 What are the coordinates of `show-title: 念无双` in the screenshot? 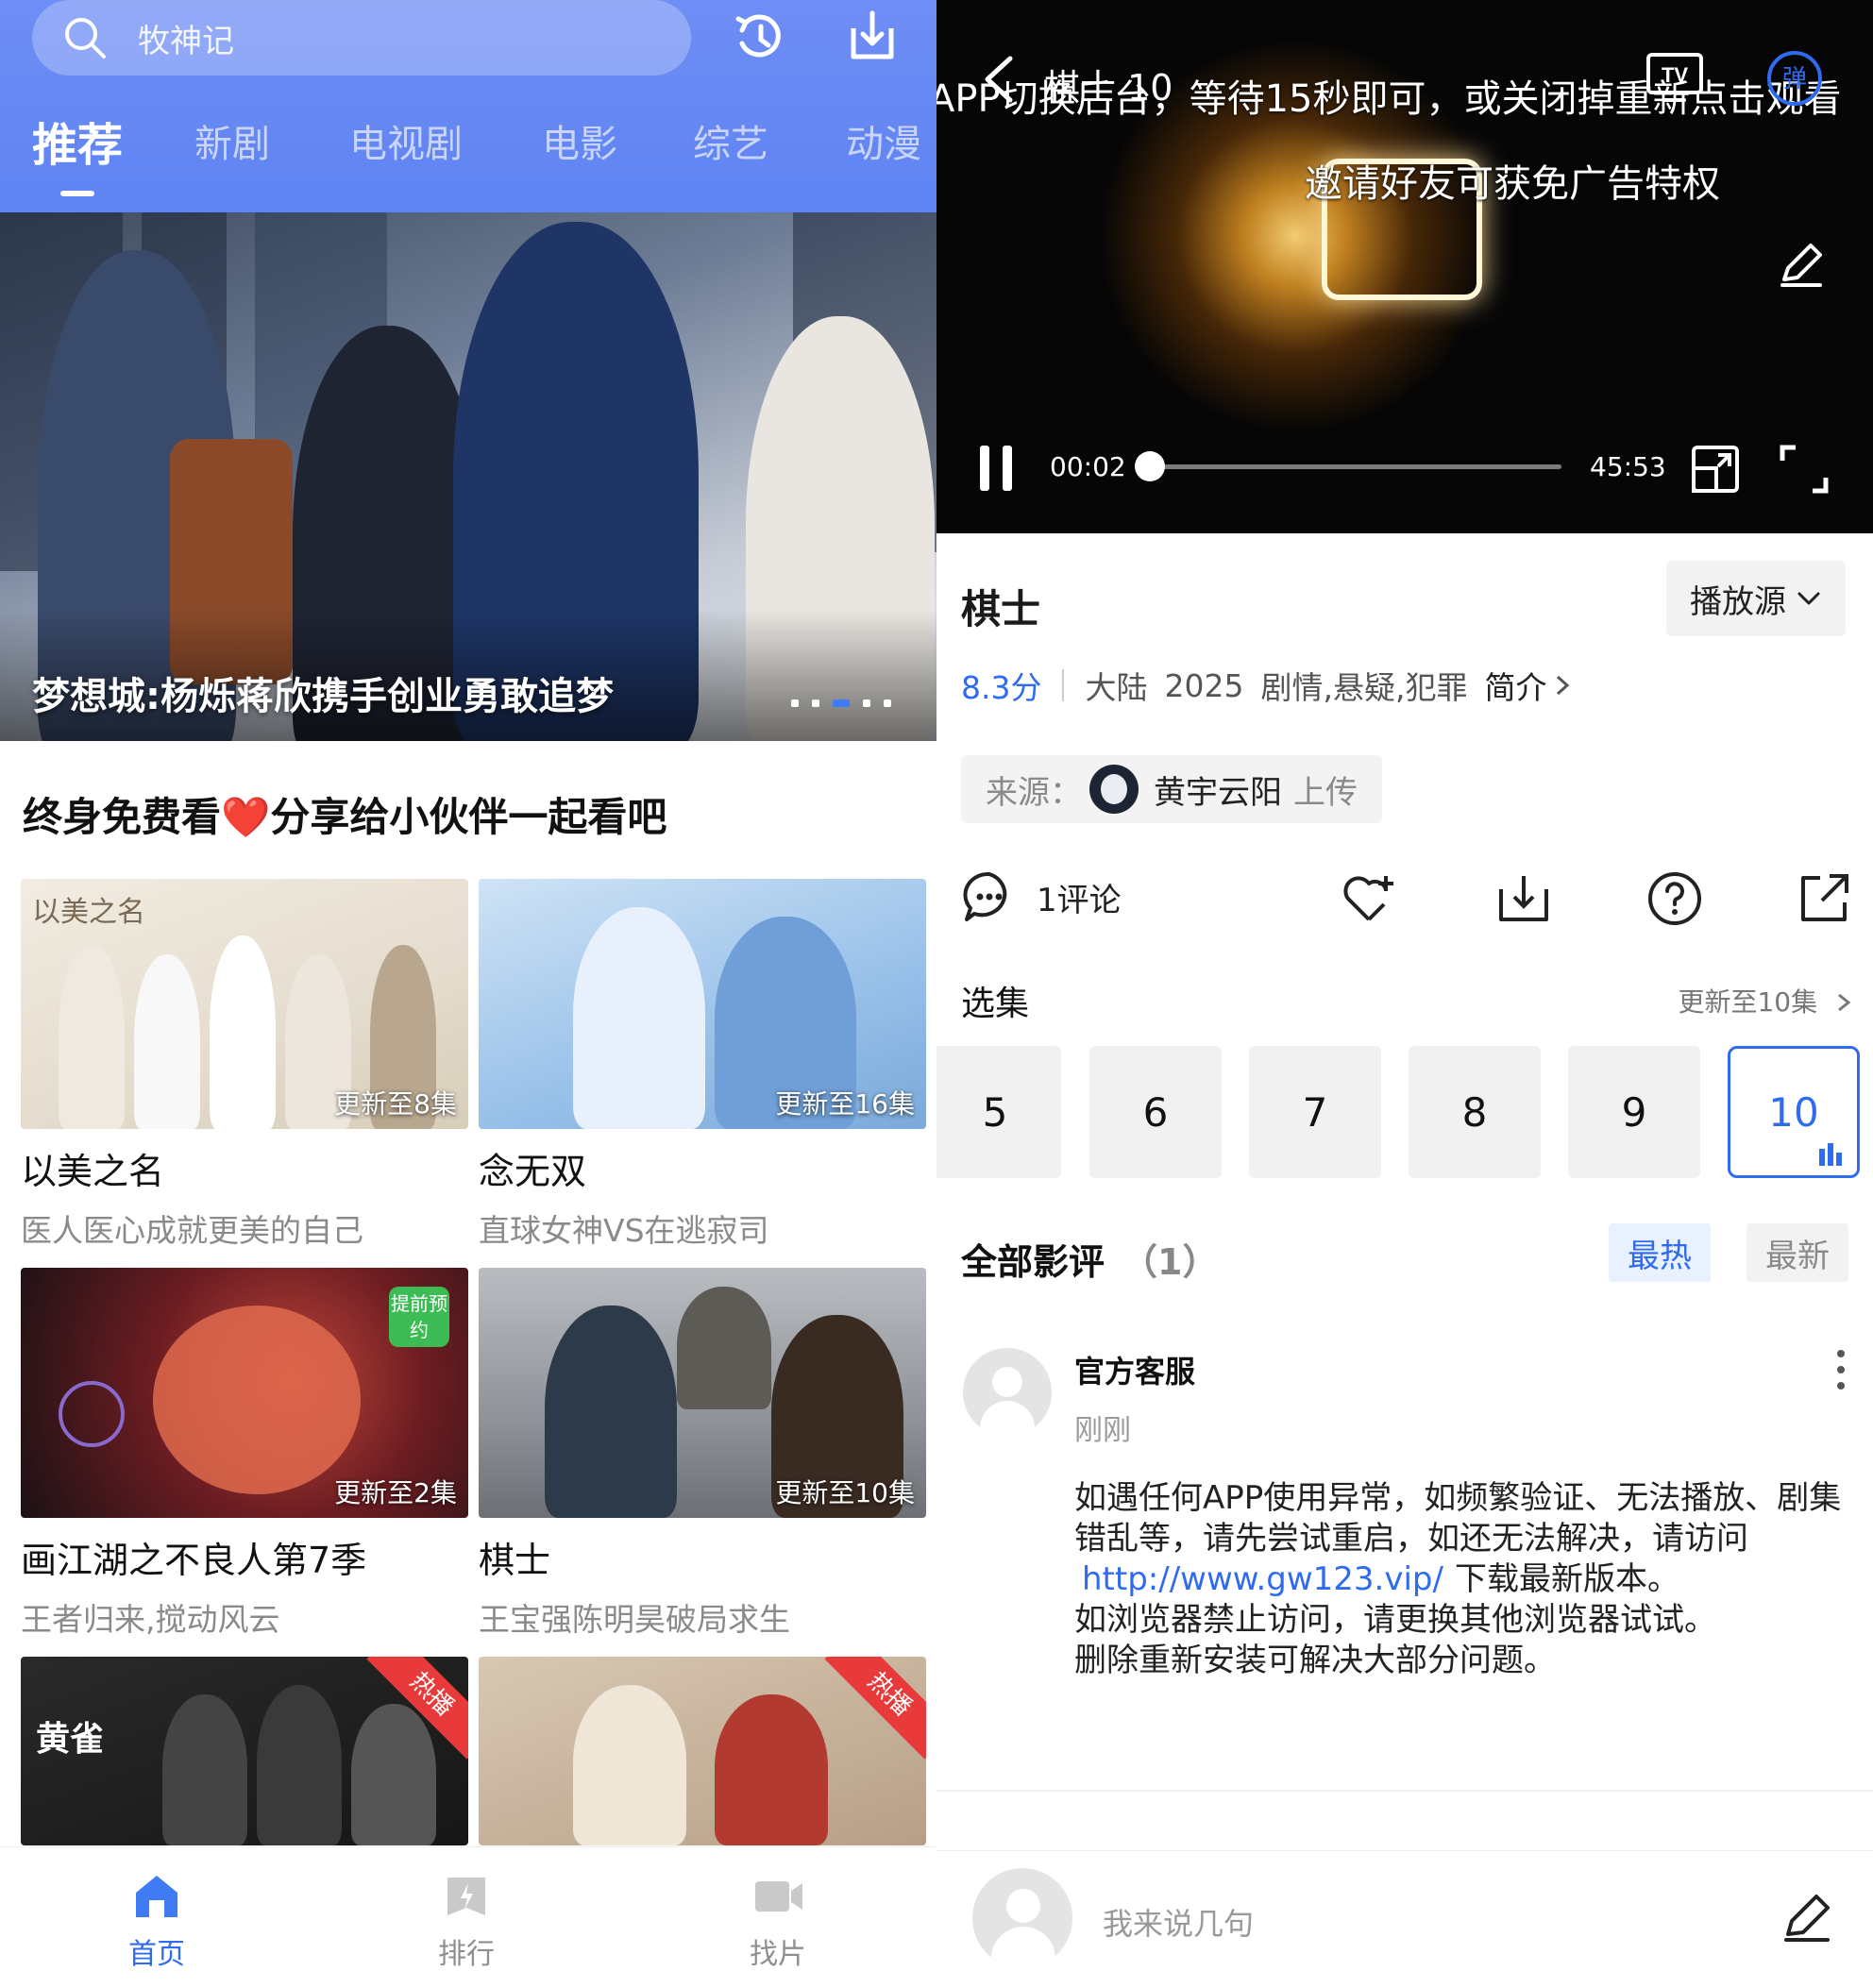 It's located at (533, 1171).